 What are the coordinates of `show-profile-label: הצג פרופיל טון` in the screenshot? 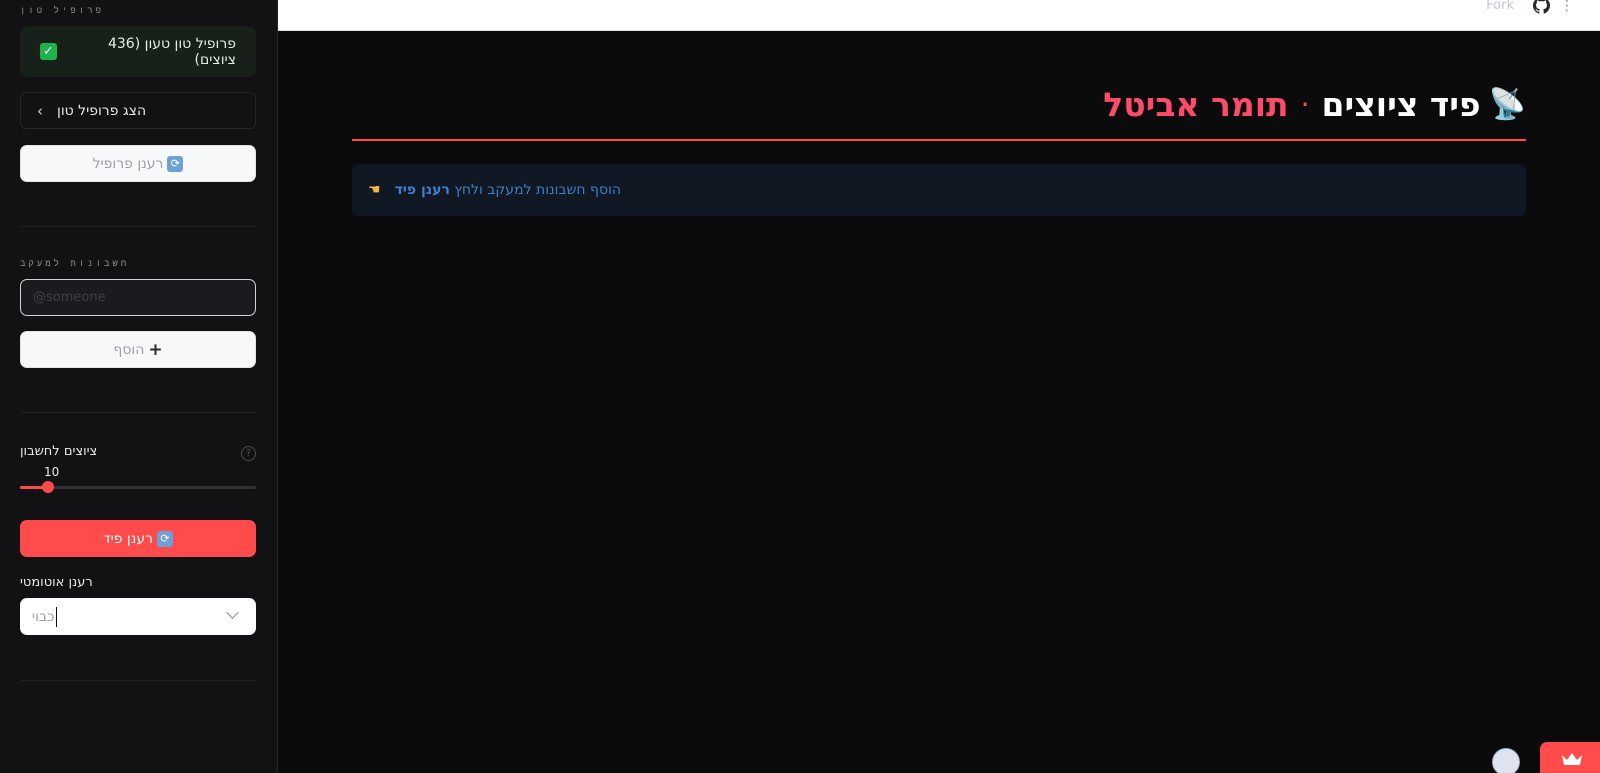 It's located at (102, 110).